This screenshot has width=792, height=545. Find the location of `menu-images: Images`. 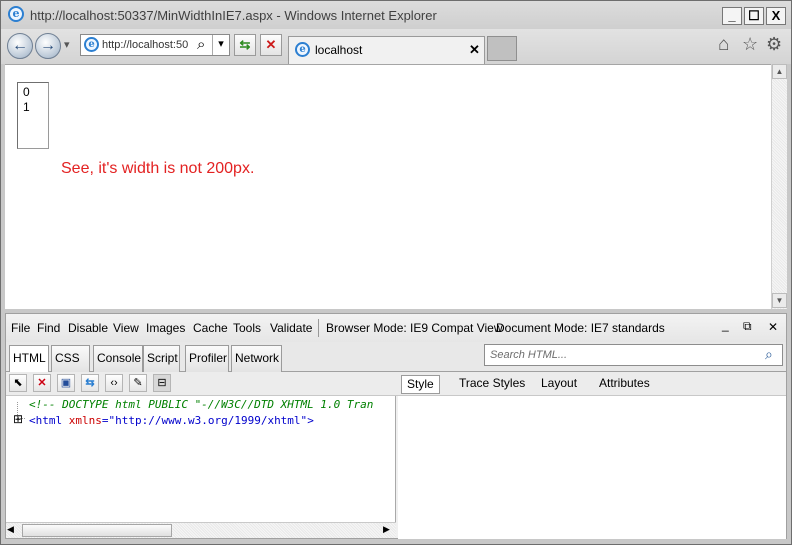

menu-images: Images is located at coordinates (165, 328).